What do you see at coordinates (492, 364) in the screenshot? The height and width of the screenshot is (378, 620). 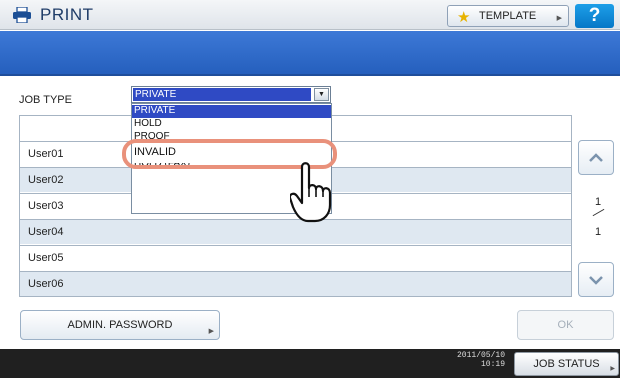 I see `status-time: 10:19` at bounding box center [492, 364].